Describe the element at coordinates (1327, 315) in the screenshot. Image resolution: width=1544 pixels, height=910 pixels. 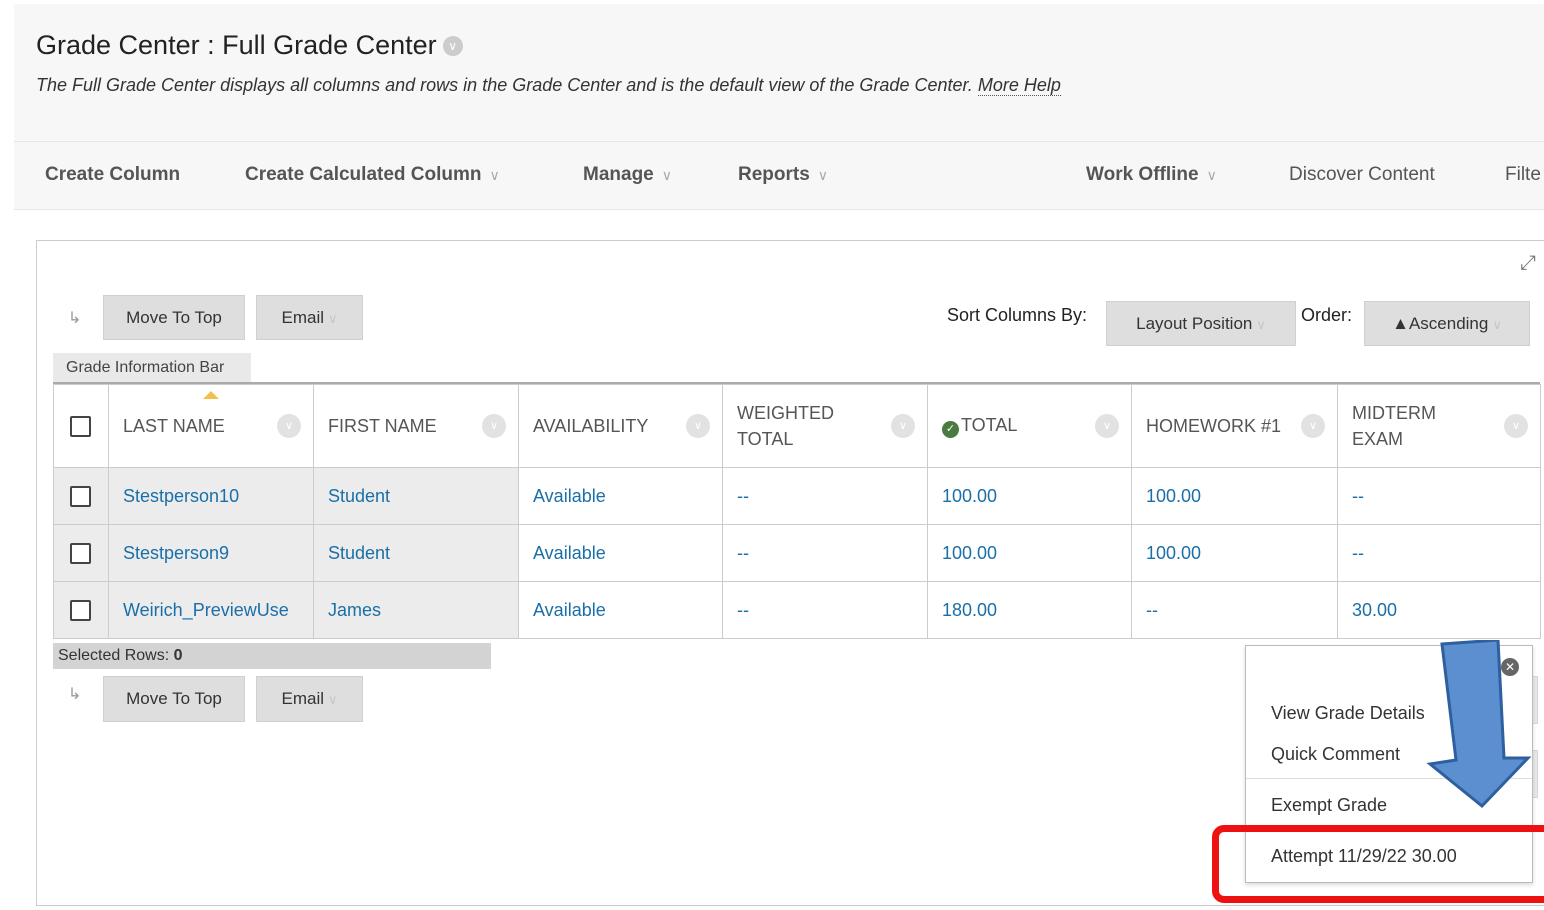
I see `order-label: Order:` at that location.